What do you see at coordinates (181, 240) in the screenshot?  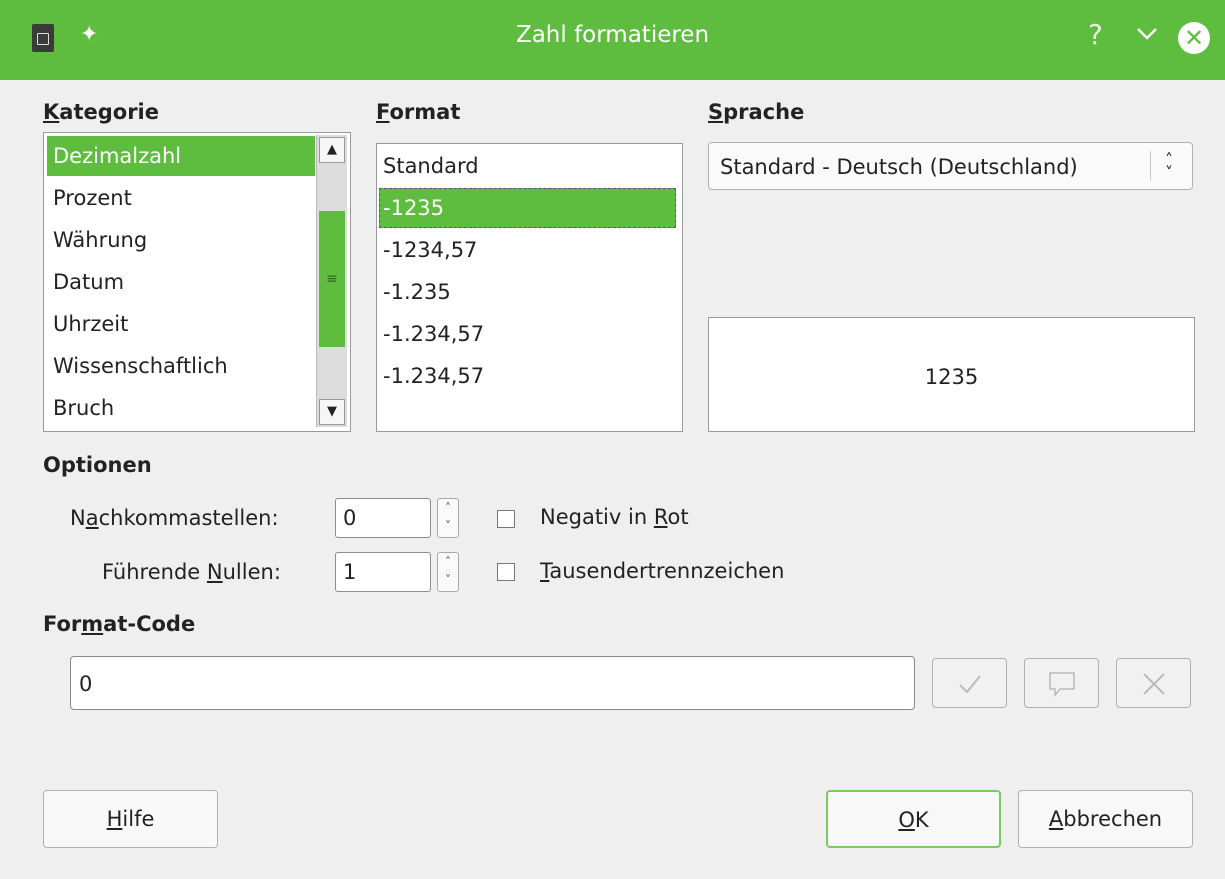 I see `kategorie-item: Währung` at bounding box center [181, 240].